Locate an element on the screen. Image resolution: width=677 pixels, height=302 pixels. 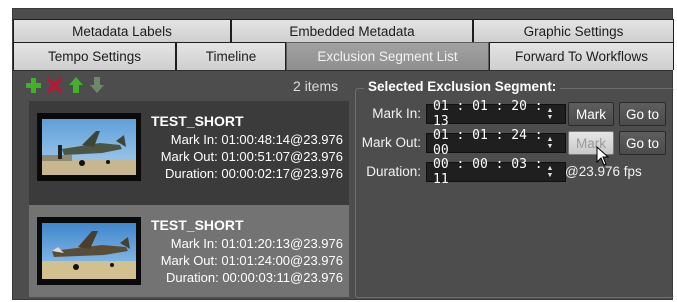
tab-metadata-labels: Metadata Labels is located at coordinates (122, 30).